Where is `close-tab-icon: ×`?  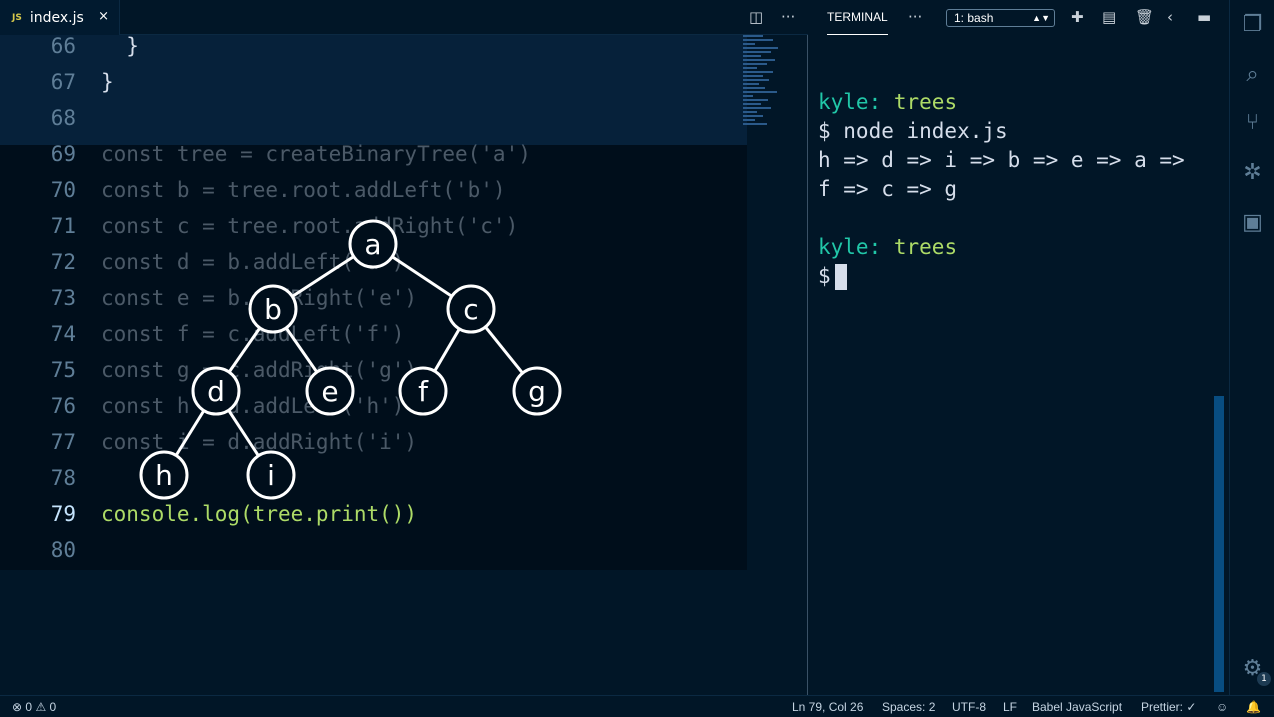
close-tab-icon: × is located at coordinates (103, 16).